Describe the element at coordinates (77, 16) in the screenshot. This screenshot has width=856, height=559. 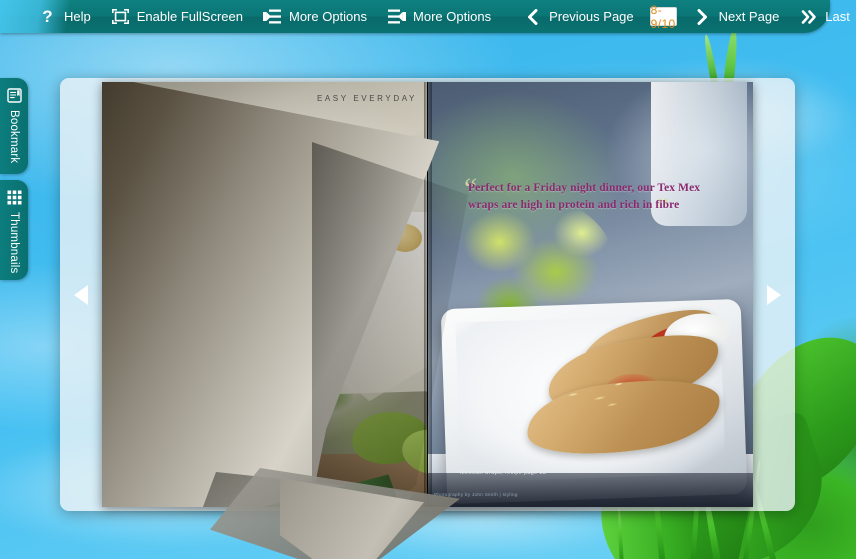
I see `help-label: Help` at that location.